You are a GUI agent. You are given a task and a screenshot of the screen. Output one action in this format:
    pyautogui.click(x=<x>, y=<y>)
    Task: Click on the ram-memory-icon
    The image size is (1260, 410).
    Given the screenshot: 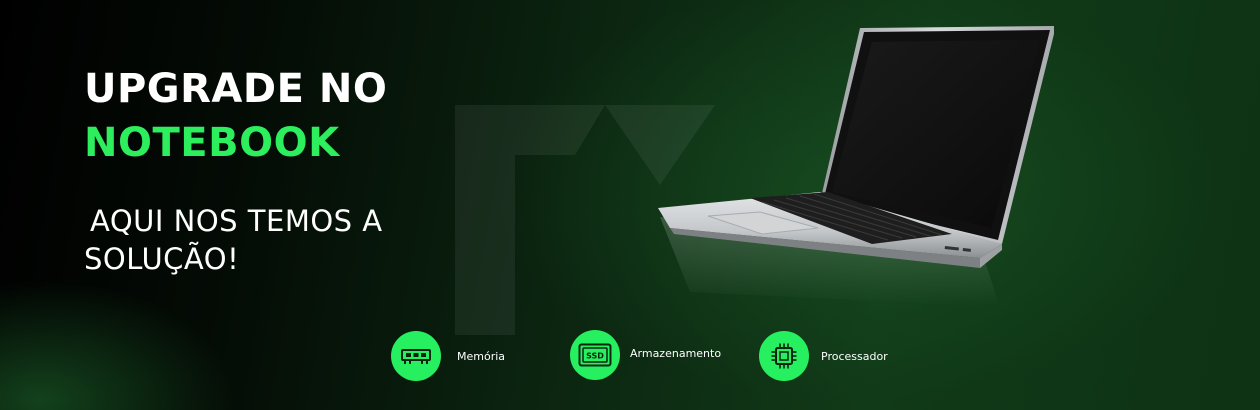 What is the action you would take?
    pyautogui.click(x=416, y=356)
    